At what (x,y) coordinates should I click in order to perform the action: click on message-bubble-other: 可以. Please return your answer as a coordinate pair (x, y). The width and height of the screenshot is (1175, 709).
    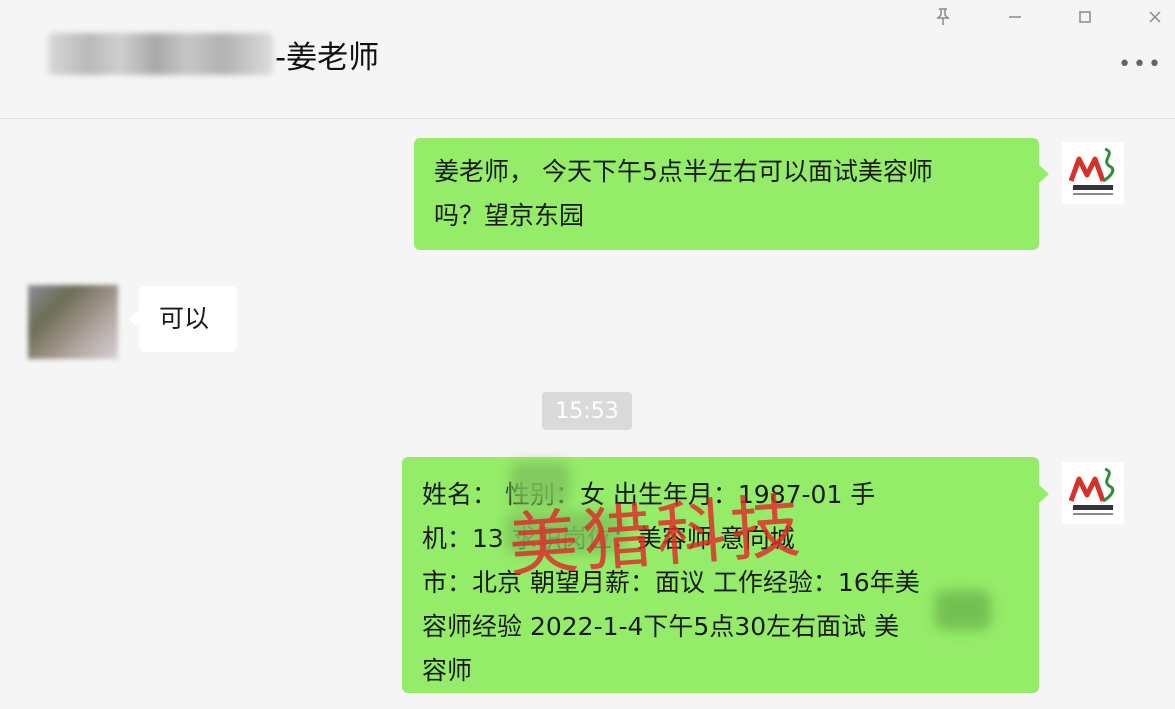
    Looking at the image, I should click on (188, 319).